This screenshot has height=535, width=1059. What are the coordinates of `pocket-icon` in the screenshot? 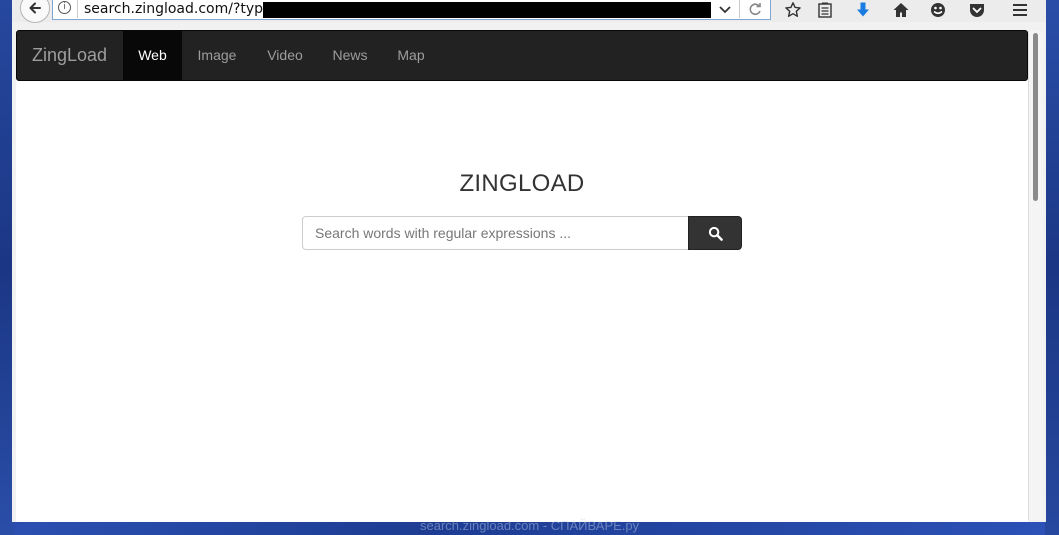 It's located at (977, 10).